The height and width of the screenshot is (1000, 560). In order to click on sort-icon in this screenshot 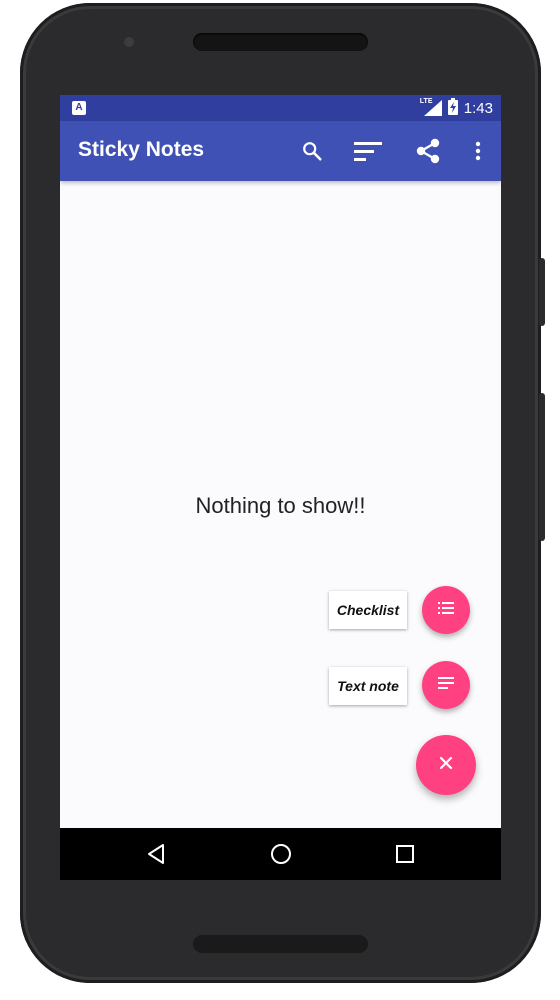, I will do `click(368, 151)`.